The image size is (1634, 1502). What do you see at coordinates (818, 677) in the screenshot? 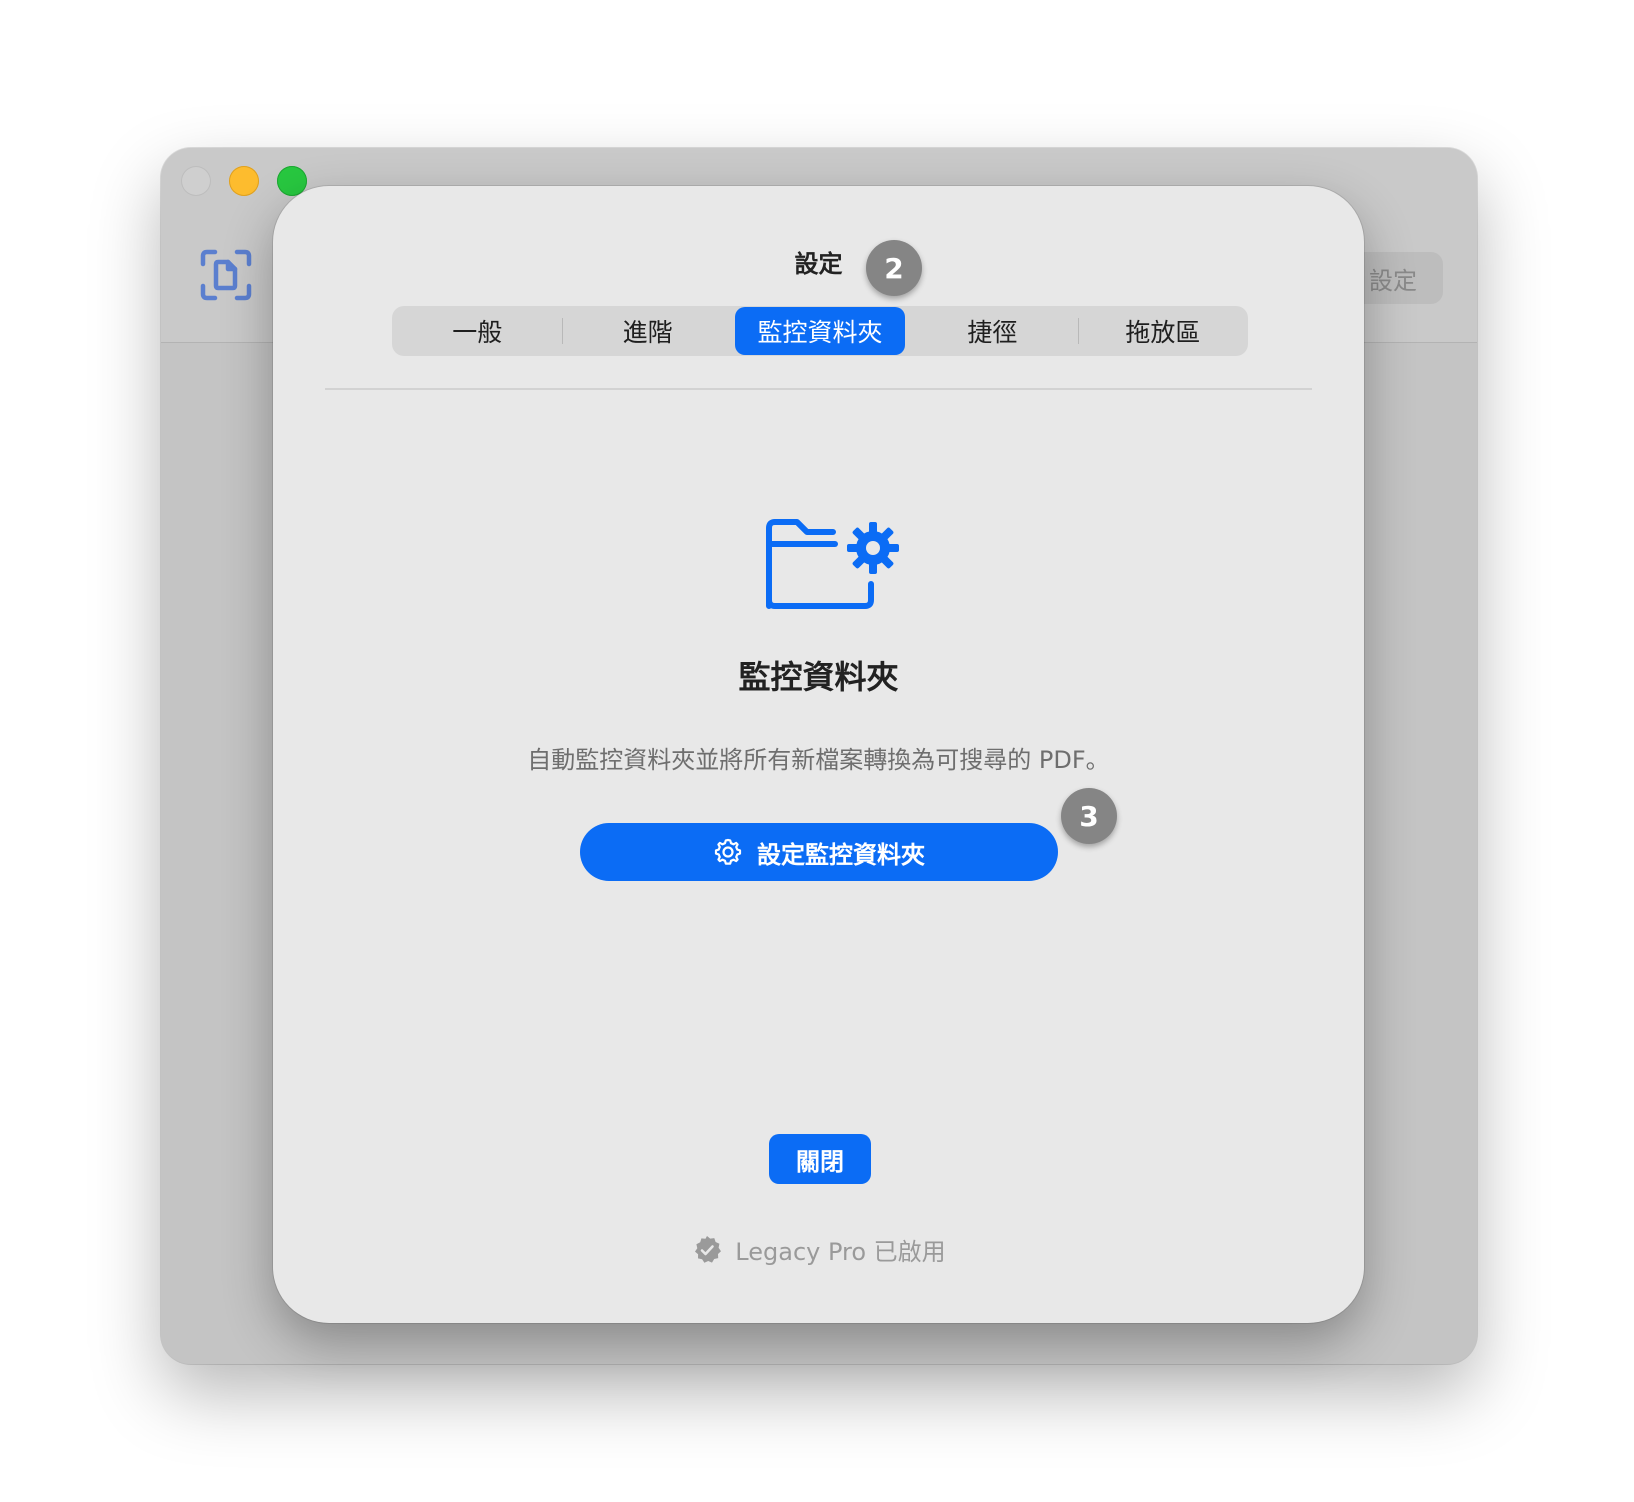
I see `section-title: 監控資料夾` at bounding box center [818, 677].